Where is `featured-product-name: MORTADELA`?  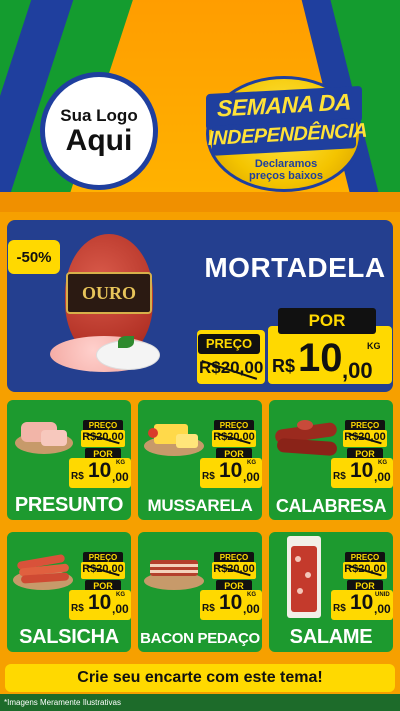 featured-product-name: MORTADELA is located at coordinates (295, 267).